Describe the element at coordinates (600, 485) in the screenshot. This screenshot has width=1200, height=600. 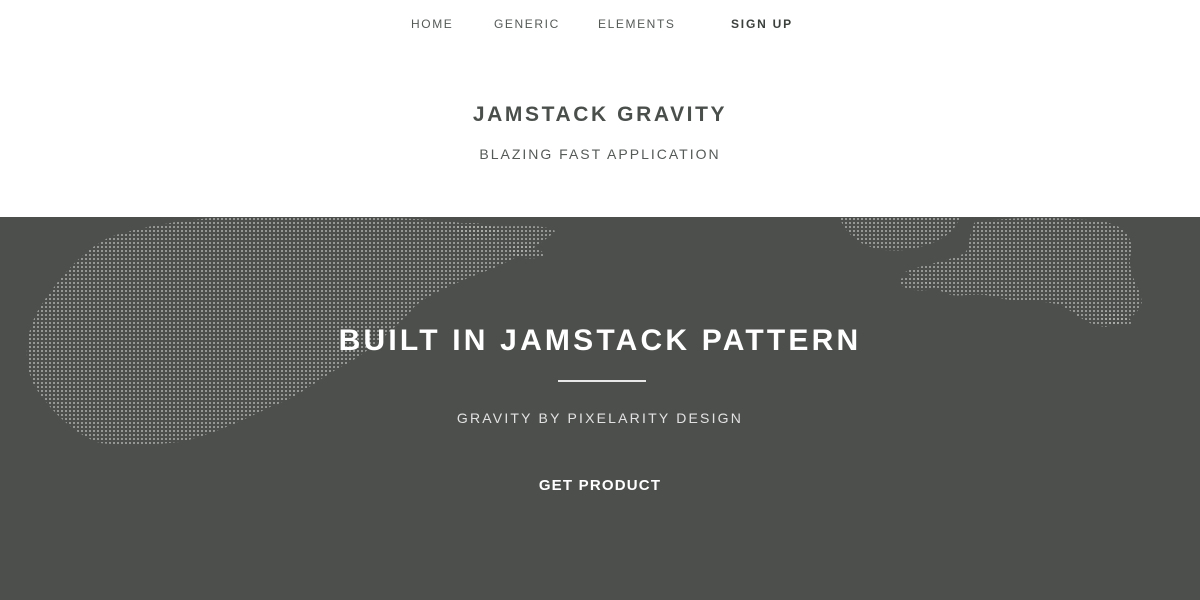
I see `get-product-button: GET PRODUCT` at that location.